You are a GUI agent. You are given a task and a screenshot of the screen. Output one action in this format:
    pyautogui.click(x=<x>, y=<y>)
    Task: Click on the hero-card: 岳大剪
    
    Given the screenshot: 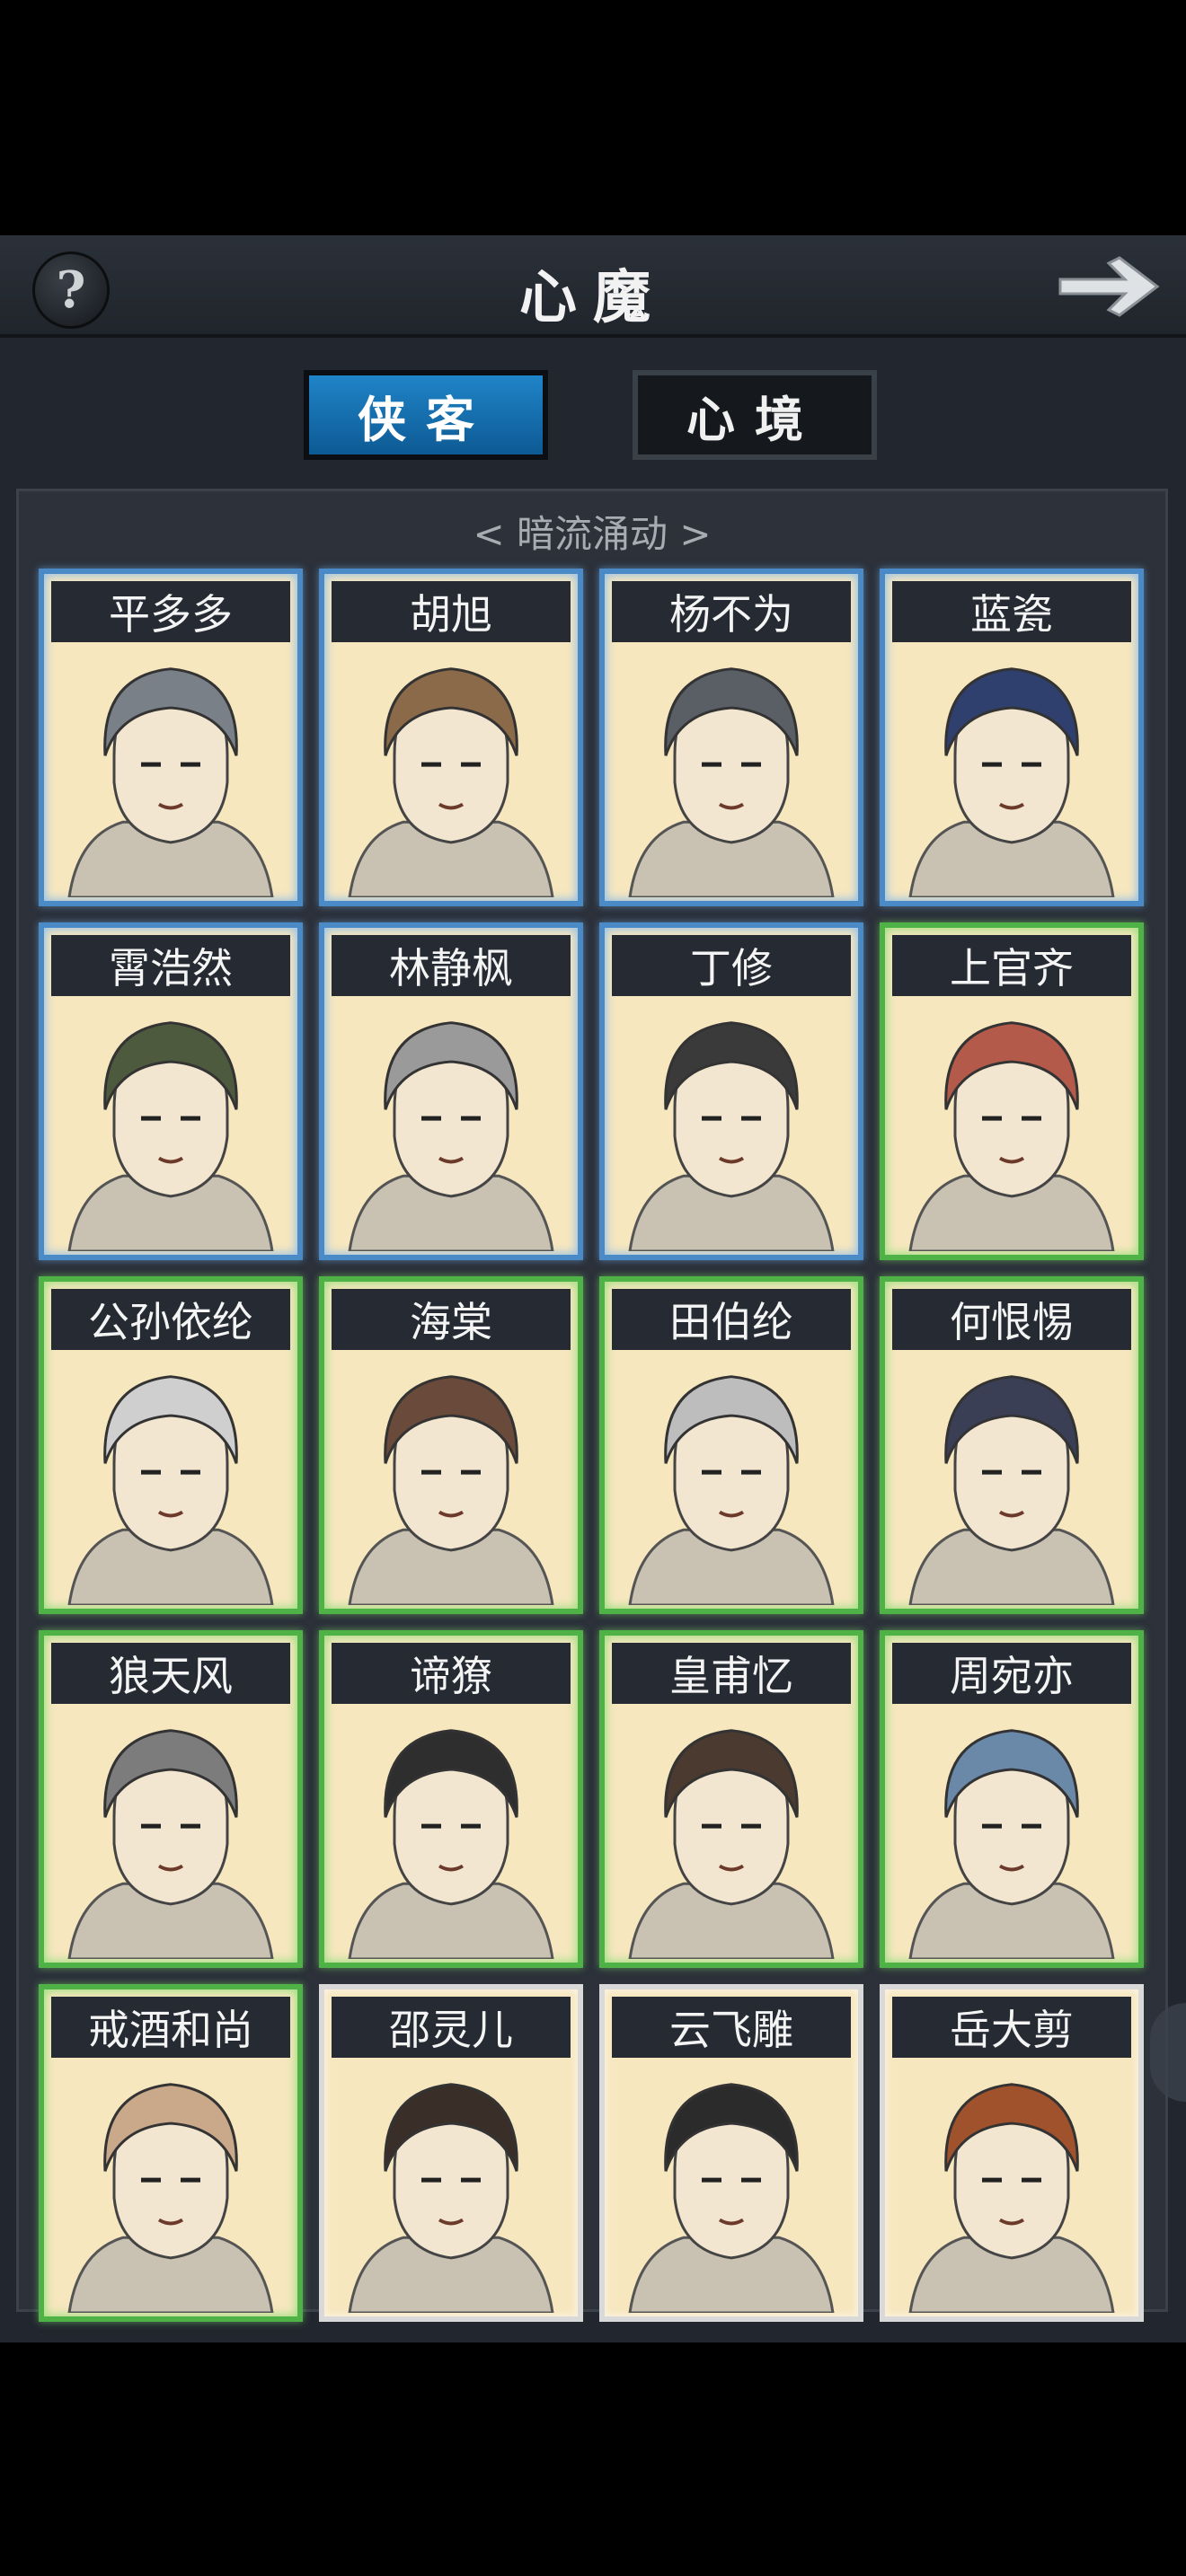 What is the action you would take?
    pyautogui.click(x=1012, y=2153)
    